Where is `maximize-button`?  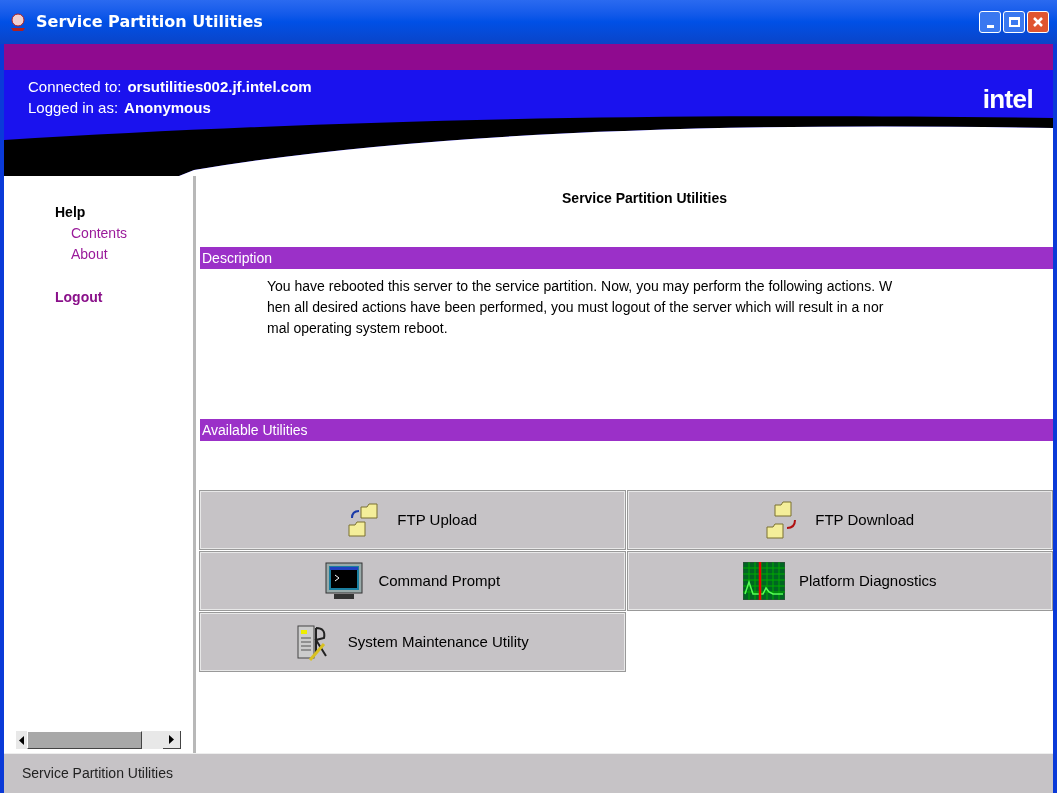 maximize-button is located at coordinates (1014, 22).